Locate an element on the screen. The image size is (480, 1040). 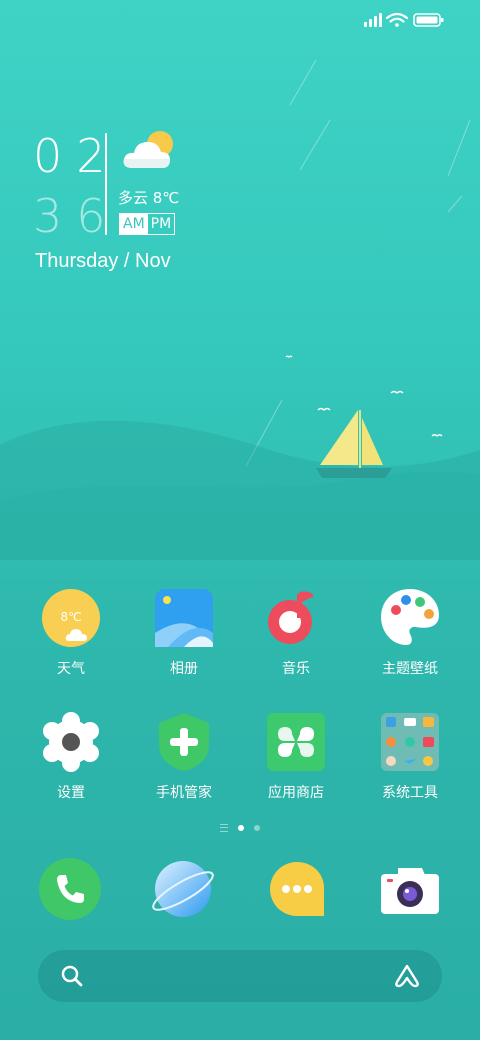
app-store: 应用商店 is located at coordinates (296, 757).